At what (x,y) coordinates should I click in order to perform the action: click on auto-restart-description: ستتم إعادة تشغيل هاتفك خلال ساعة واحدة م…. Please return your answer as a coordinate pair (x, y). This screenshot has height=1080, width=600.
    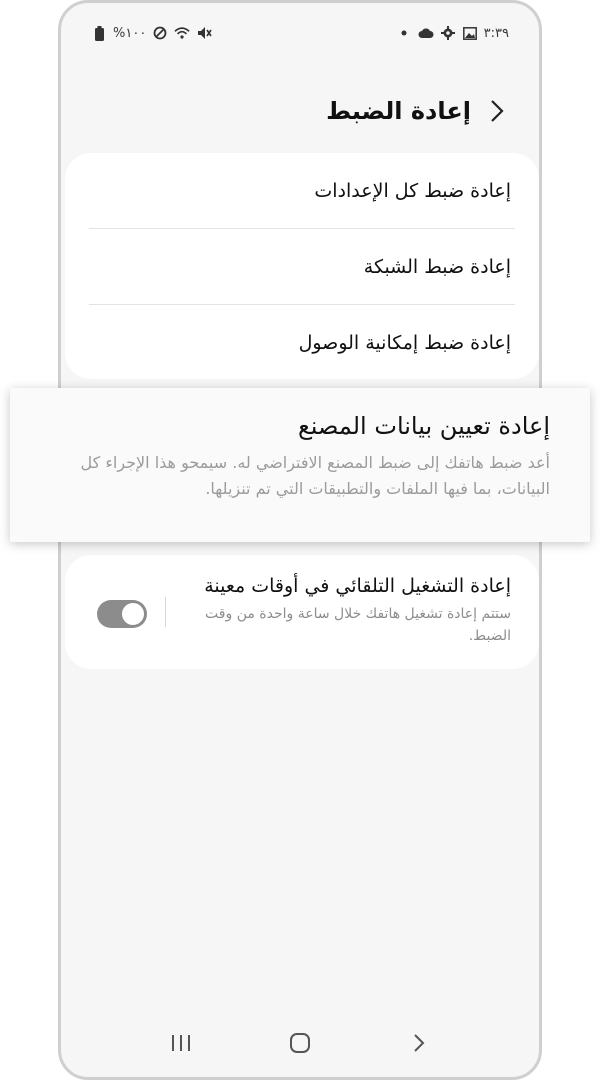
    Looking at the image, I should click on (358, 625).